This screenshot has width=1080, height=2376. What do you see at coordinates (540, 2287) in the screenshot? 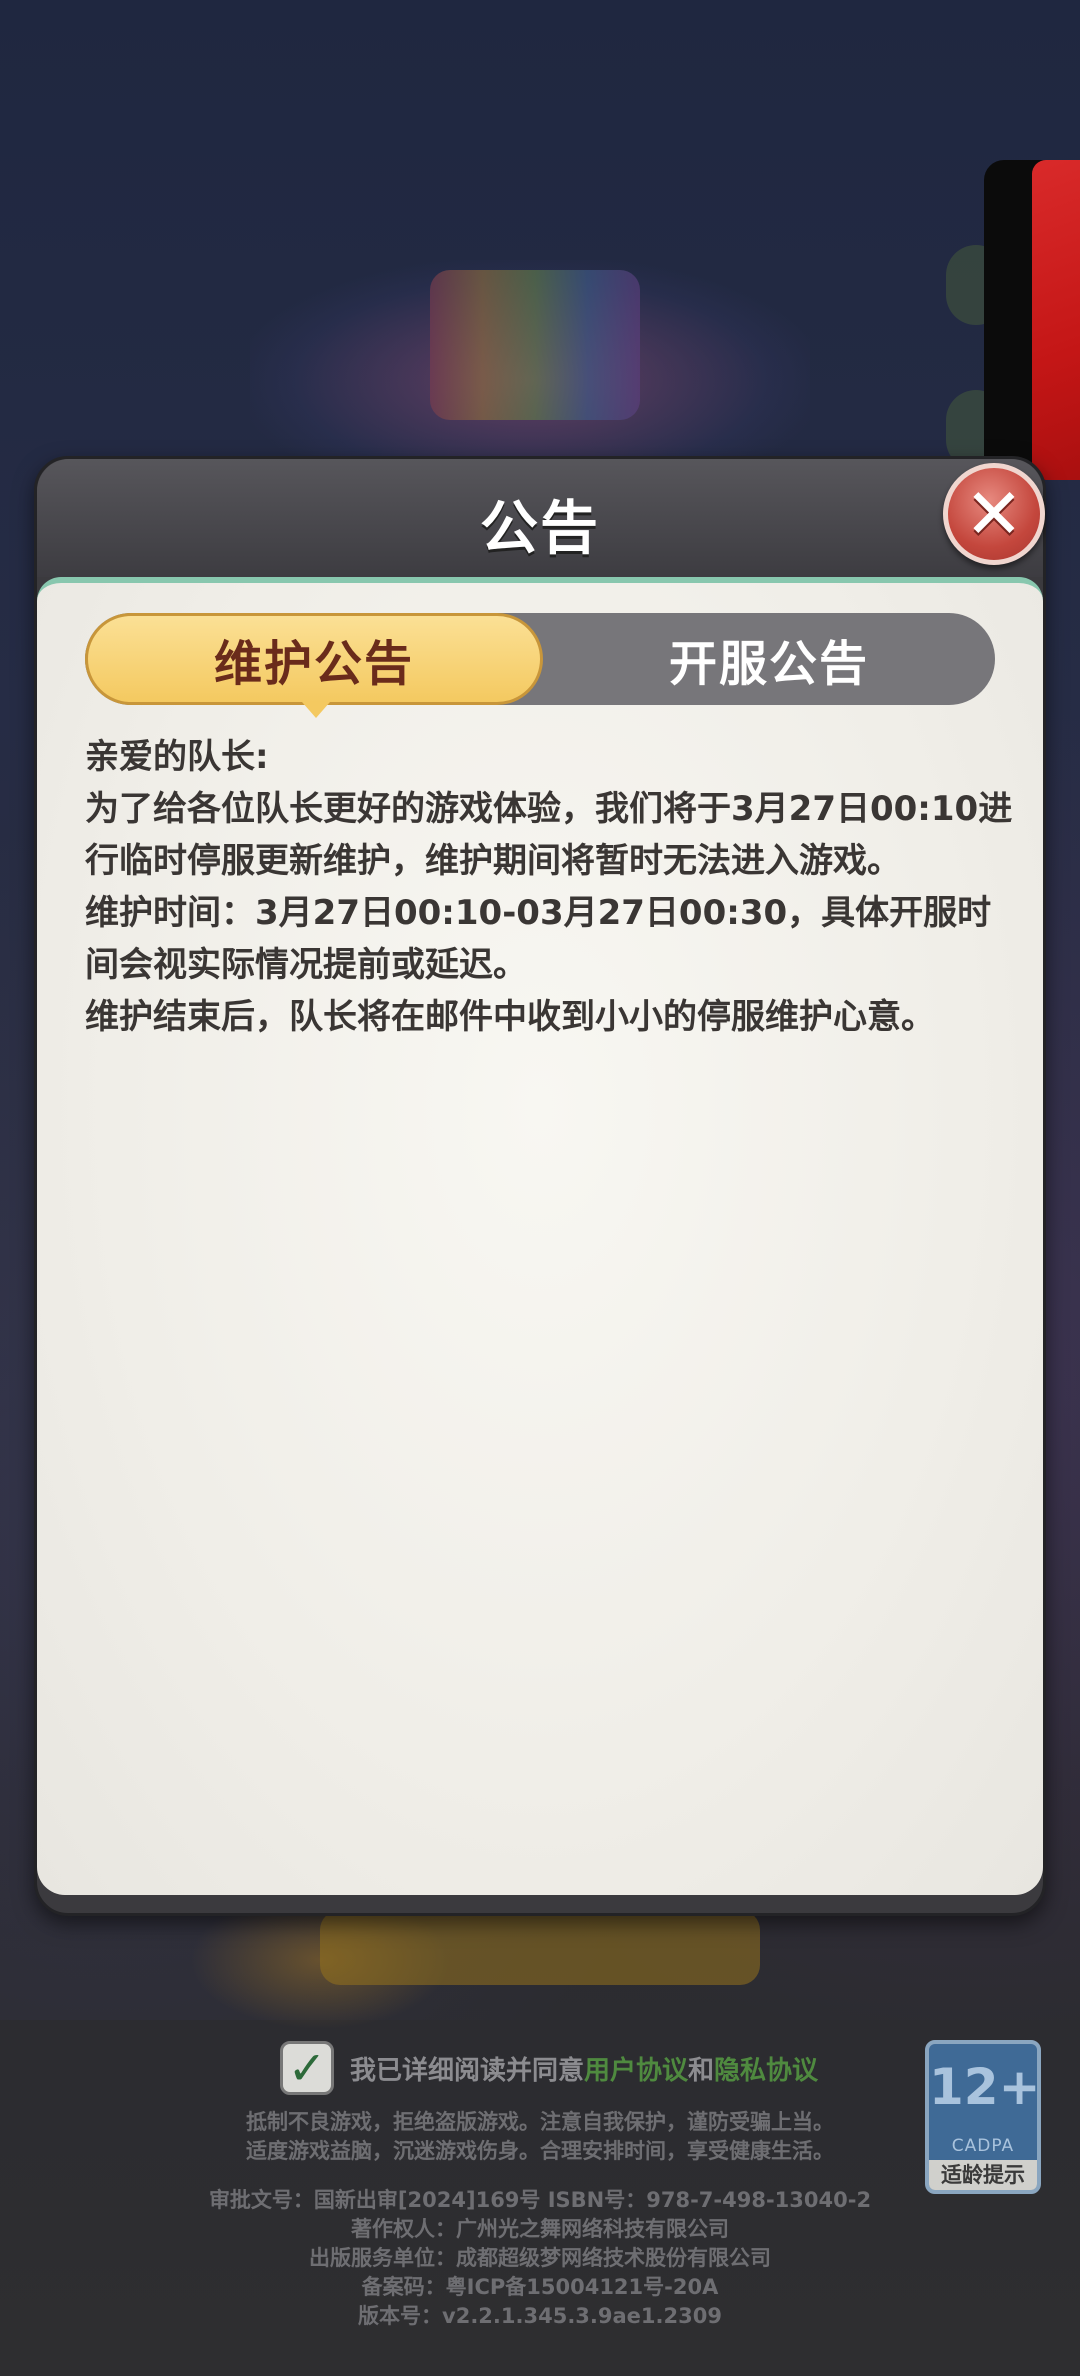
I see `icp-number: 备案码：粤ICP备15004121号-20A` at bounding box center [540, 2287].